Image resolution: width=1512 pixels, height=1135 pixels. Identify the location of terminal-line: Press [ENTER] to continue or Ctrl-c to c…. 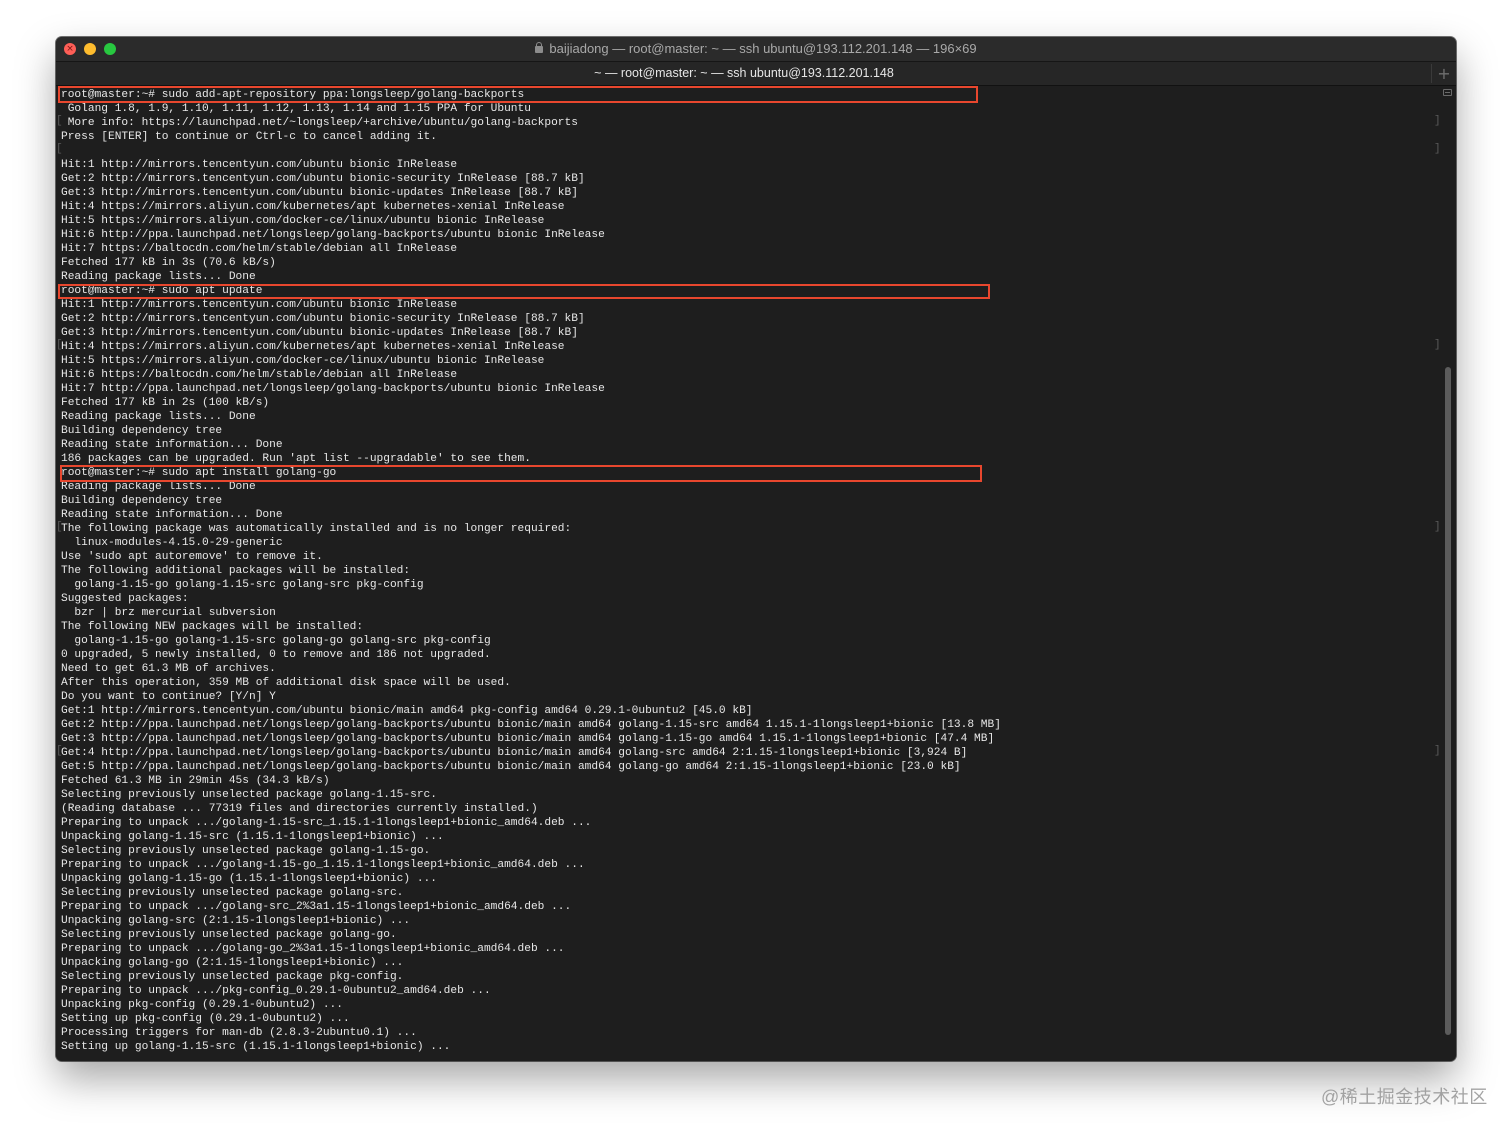
(249, 137).